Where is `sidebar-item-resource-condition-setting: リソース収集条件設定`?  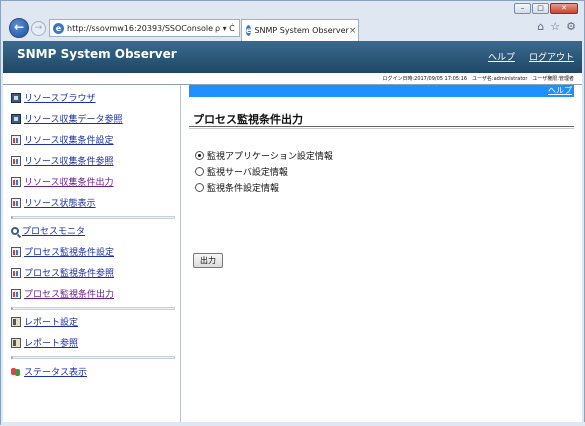
sidebar-item-resource-condition-setting: リソース収集条件設定 is located at coordinates (62, 139).